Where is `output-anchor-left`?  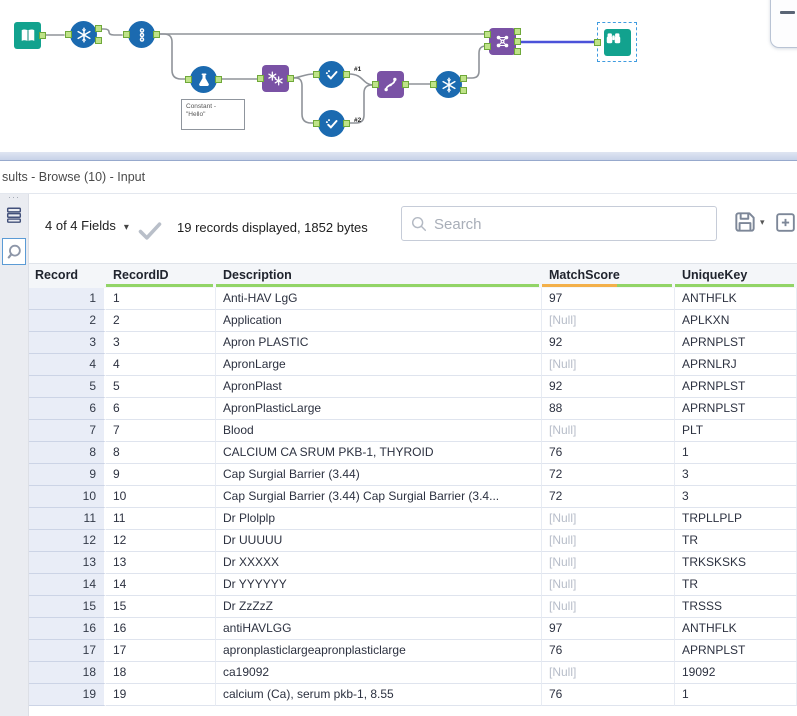 output-anchor-left is located at coordinates (517, 31).